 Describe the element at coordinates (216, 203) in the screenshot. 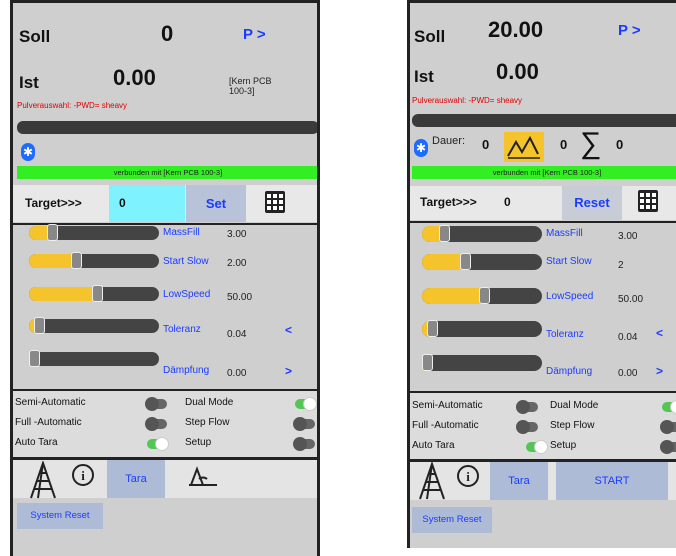

I see `set-button: Set` at that location.